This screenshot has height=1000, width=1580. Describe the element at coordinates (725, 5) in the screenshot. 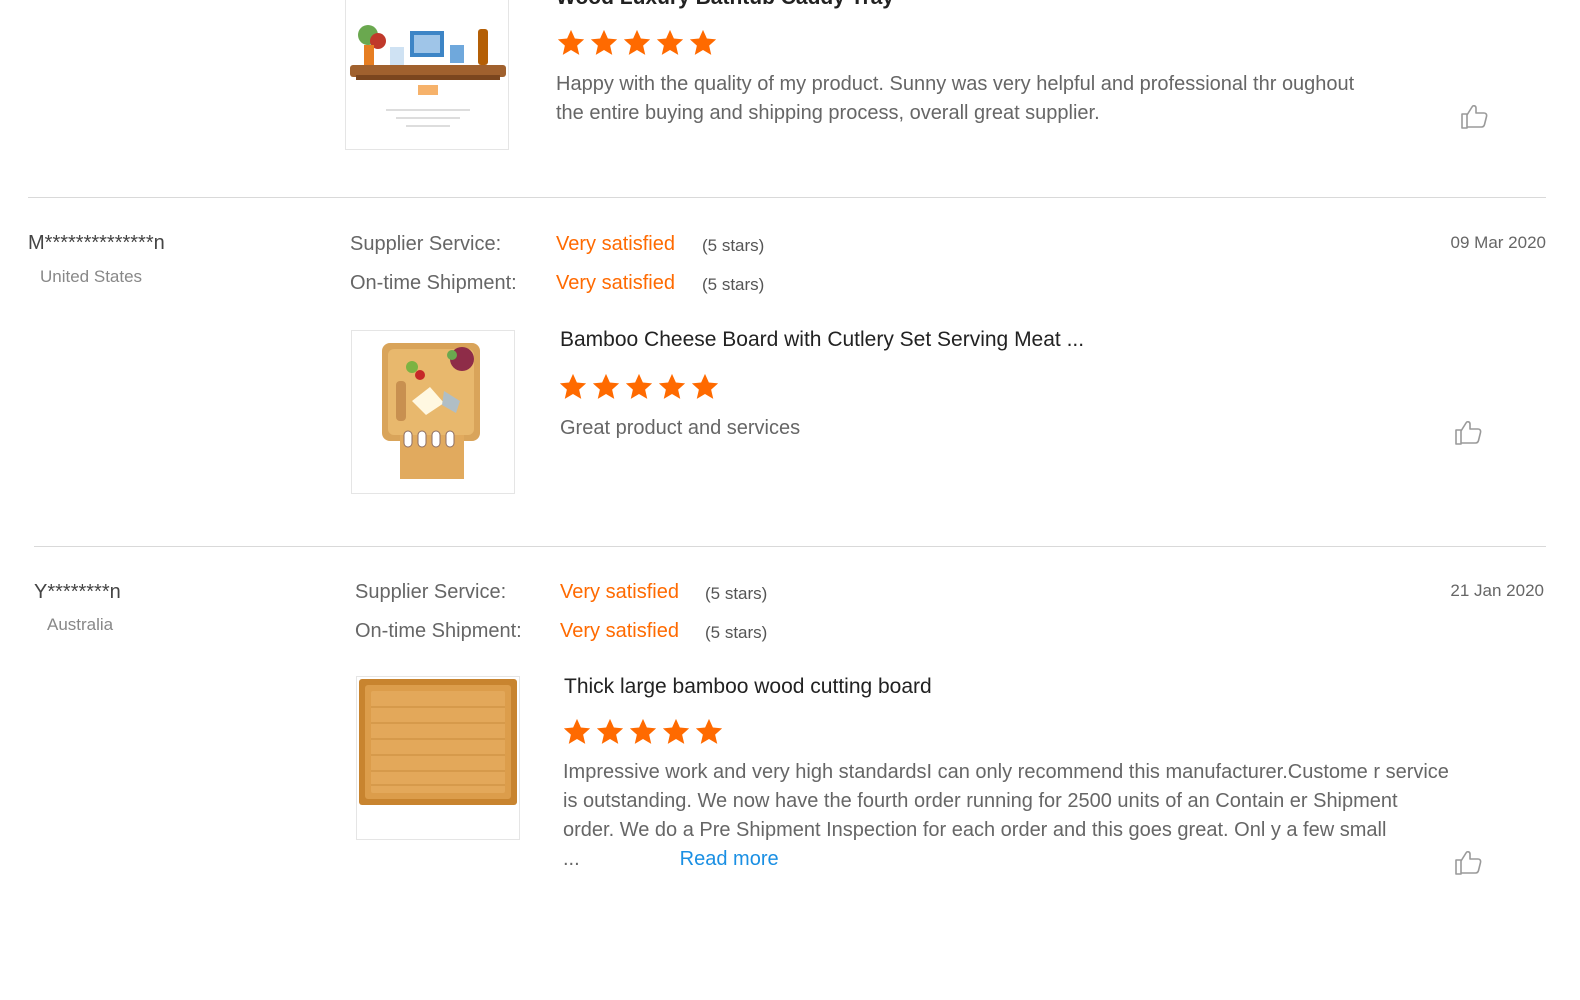

I see `product-title: Wood Luxury Bathtub Caddy Tray` at that location.